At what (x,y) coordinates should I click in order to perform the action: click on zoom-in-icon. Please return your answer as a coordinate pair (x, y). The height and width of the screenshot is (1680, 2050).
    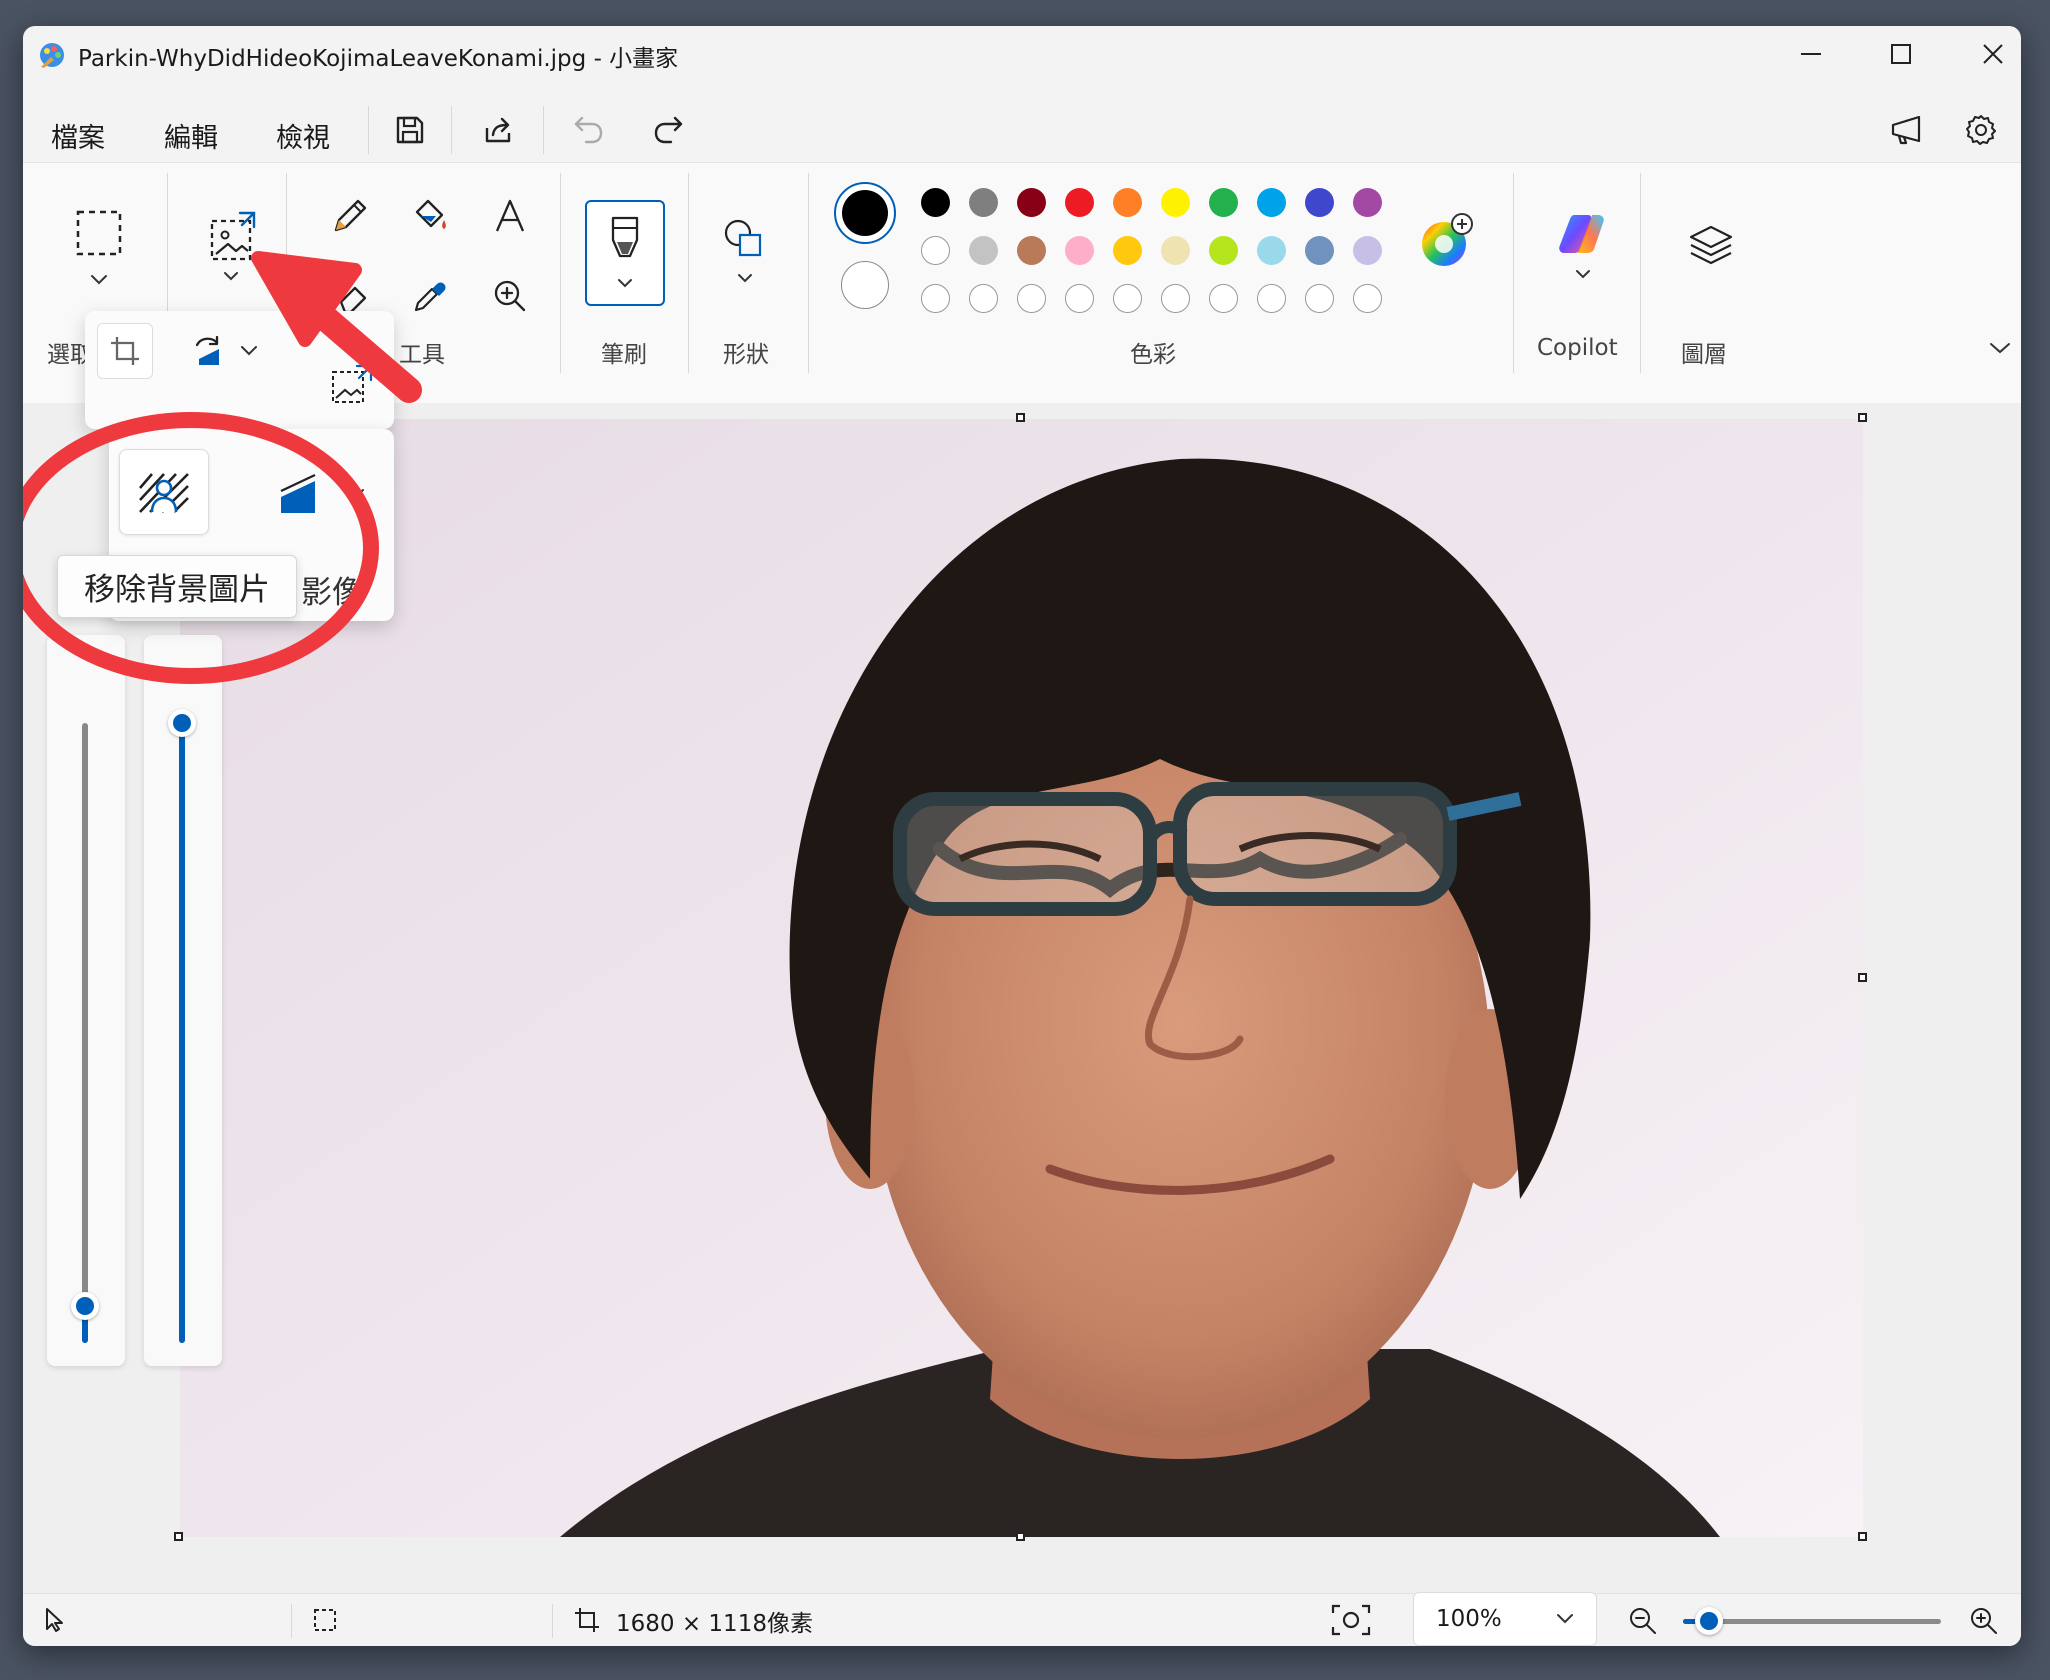
    Looking at the image, I should click on (1984, 1621).